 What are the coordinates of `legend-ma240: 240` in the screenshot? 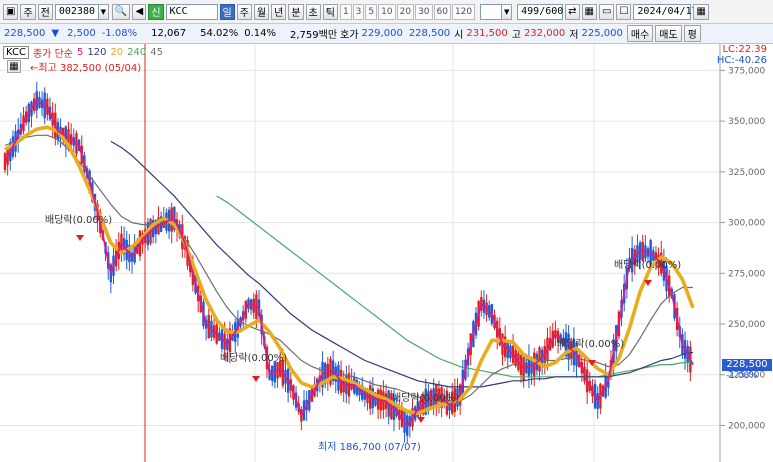 It's located at (137, 52).